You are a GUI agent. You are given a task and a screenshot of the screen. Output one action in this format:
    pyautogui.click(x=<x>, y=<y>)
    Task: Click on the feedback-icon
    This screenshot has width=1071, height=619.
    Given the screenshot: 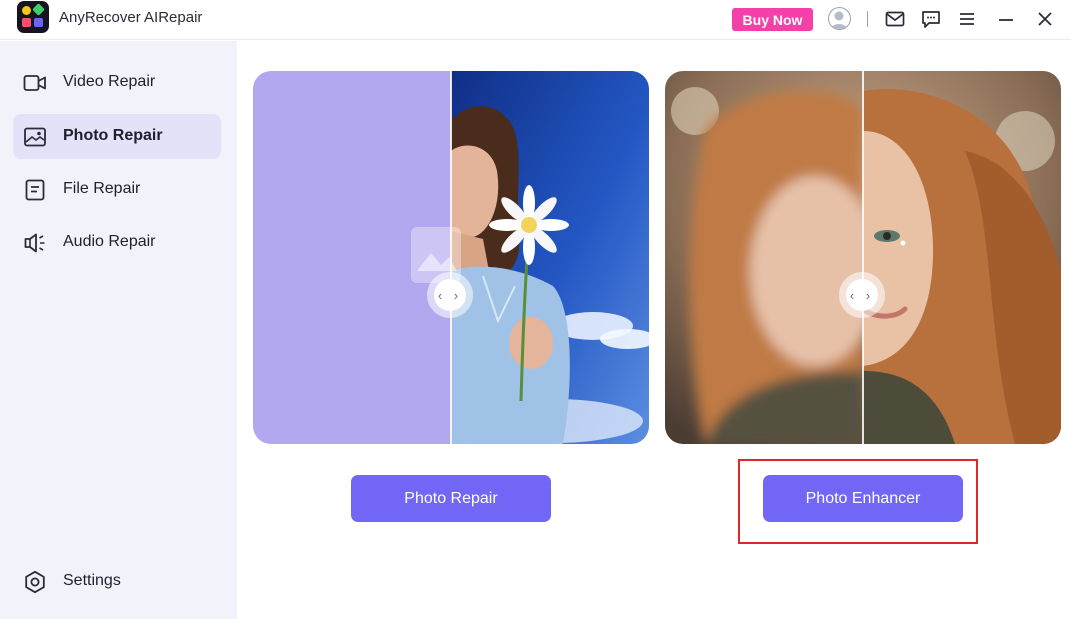 What is the action you would take?
    pyautogui.click(x=931, y=19)
    